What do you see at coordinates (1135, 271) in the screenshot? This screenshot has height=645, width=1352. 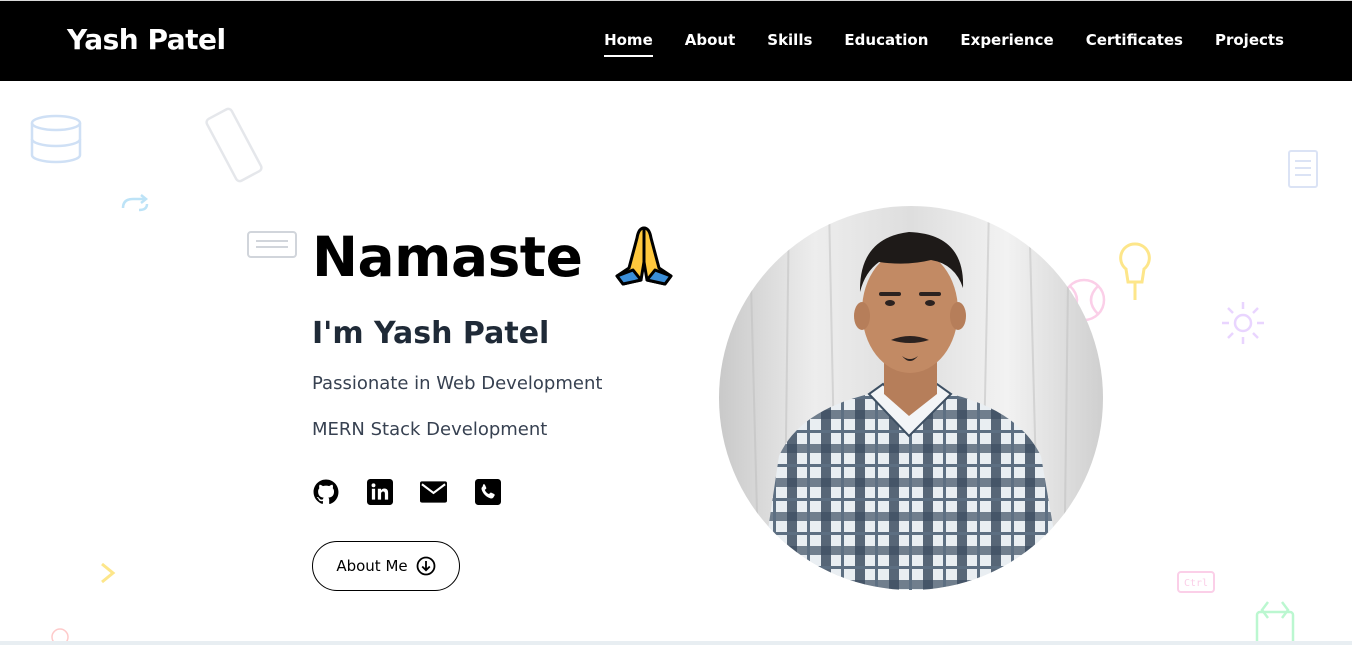 I see `lightbulb-icon` at bounding box center [1135, 271].